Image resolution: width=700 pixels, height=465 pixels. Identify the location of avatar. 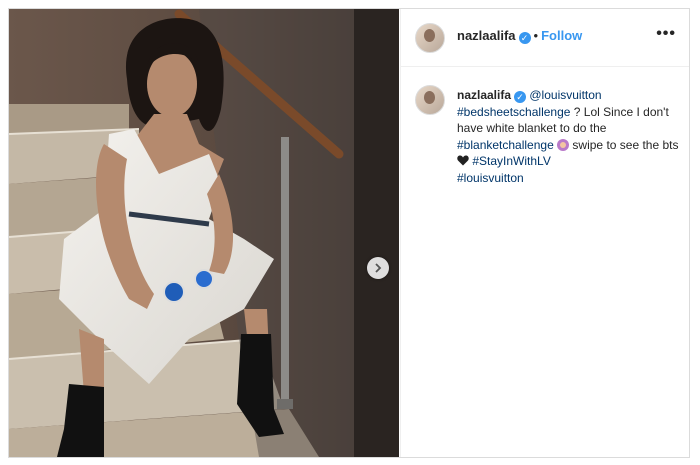
(430, 38).